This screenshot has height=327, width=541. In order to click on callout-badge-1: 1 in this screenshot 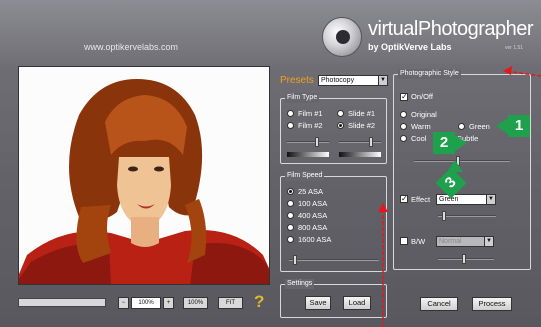, I will do `click(519, 126)`.